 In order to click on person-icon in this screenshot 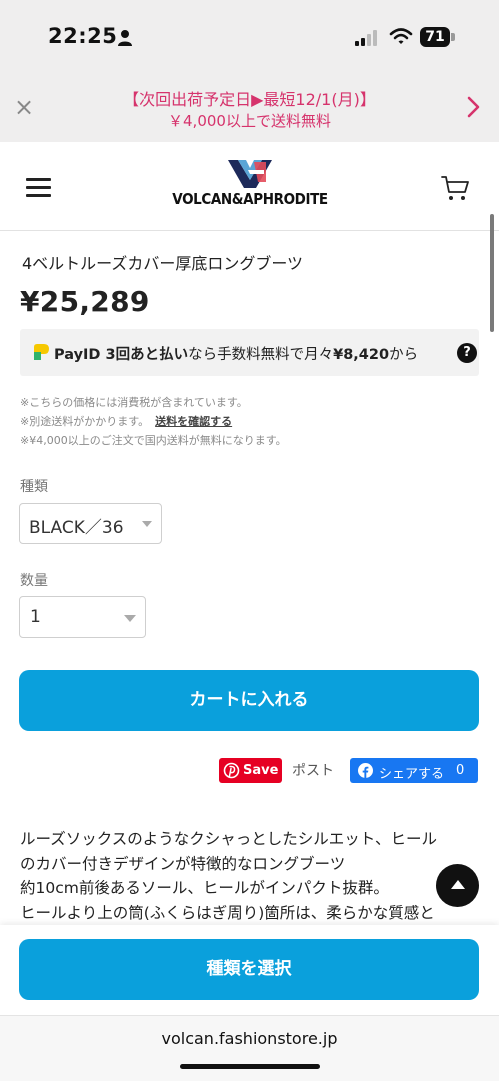, I will do `click(125, 38)`.